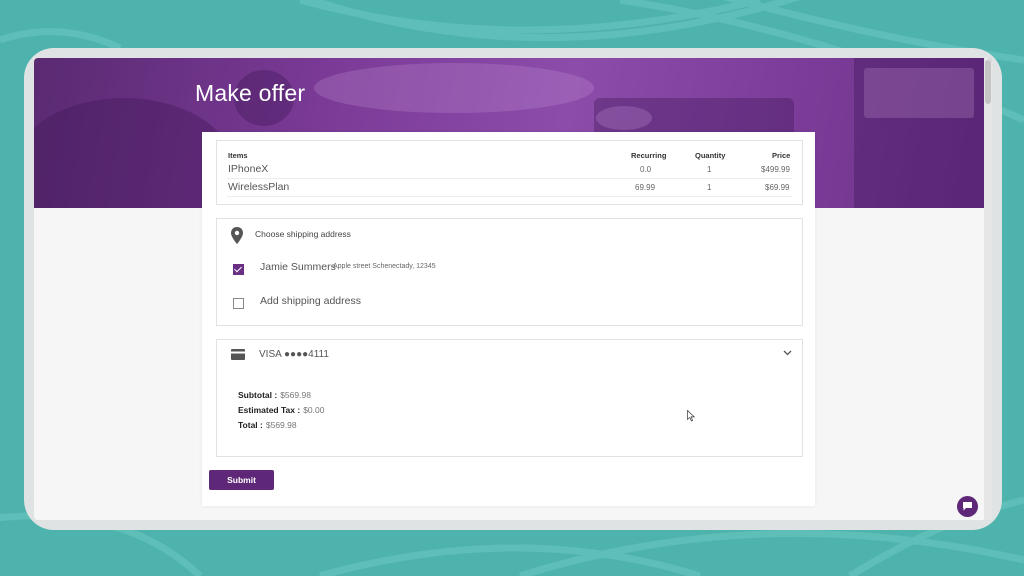 The height and width of the screenshot is (576, 1024). Describe the element at coordinates (303, 234) in the screenshot. I see `shipping-heading: Choose shipping address` at that location.